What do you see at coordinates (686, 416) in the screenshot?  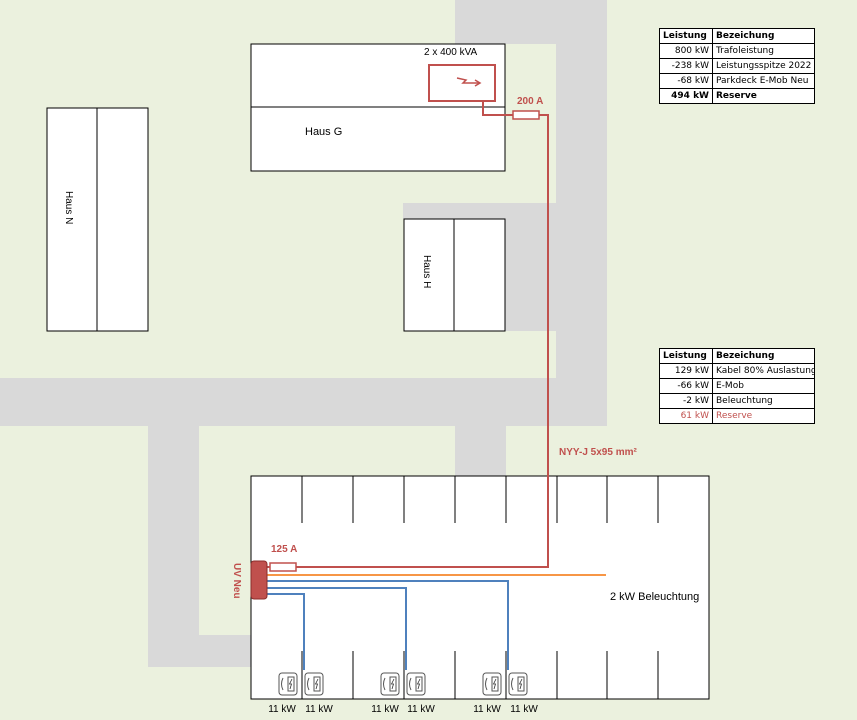 I see `table2-cell-value: 61 kW` at bounding box center [686, 416].